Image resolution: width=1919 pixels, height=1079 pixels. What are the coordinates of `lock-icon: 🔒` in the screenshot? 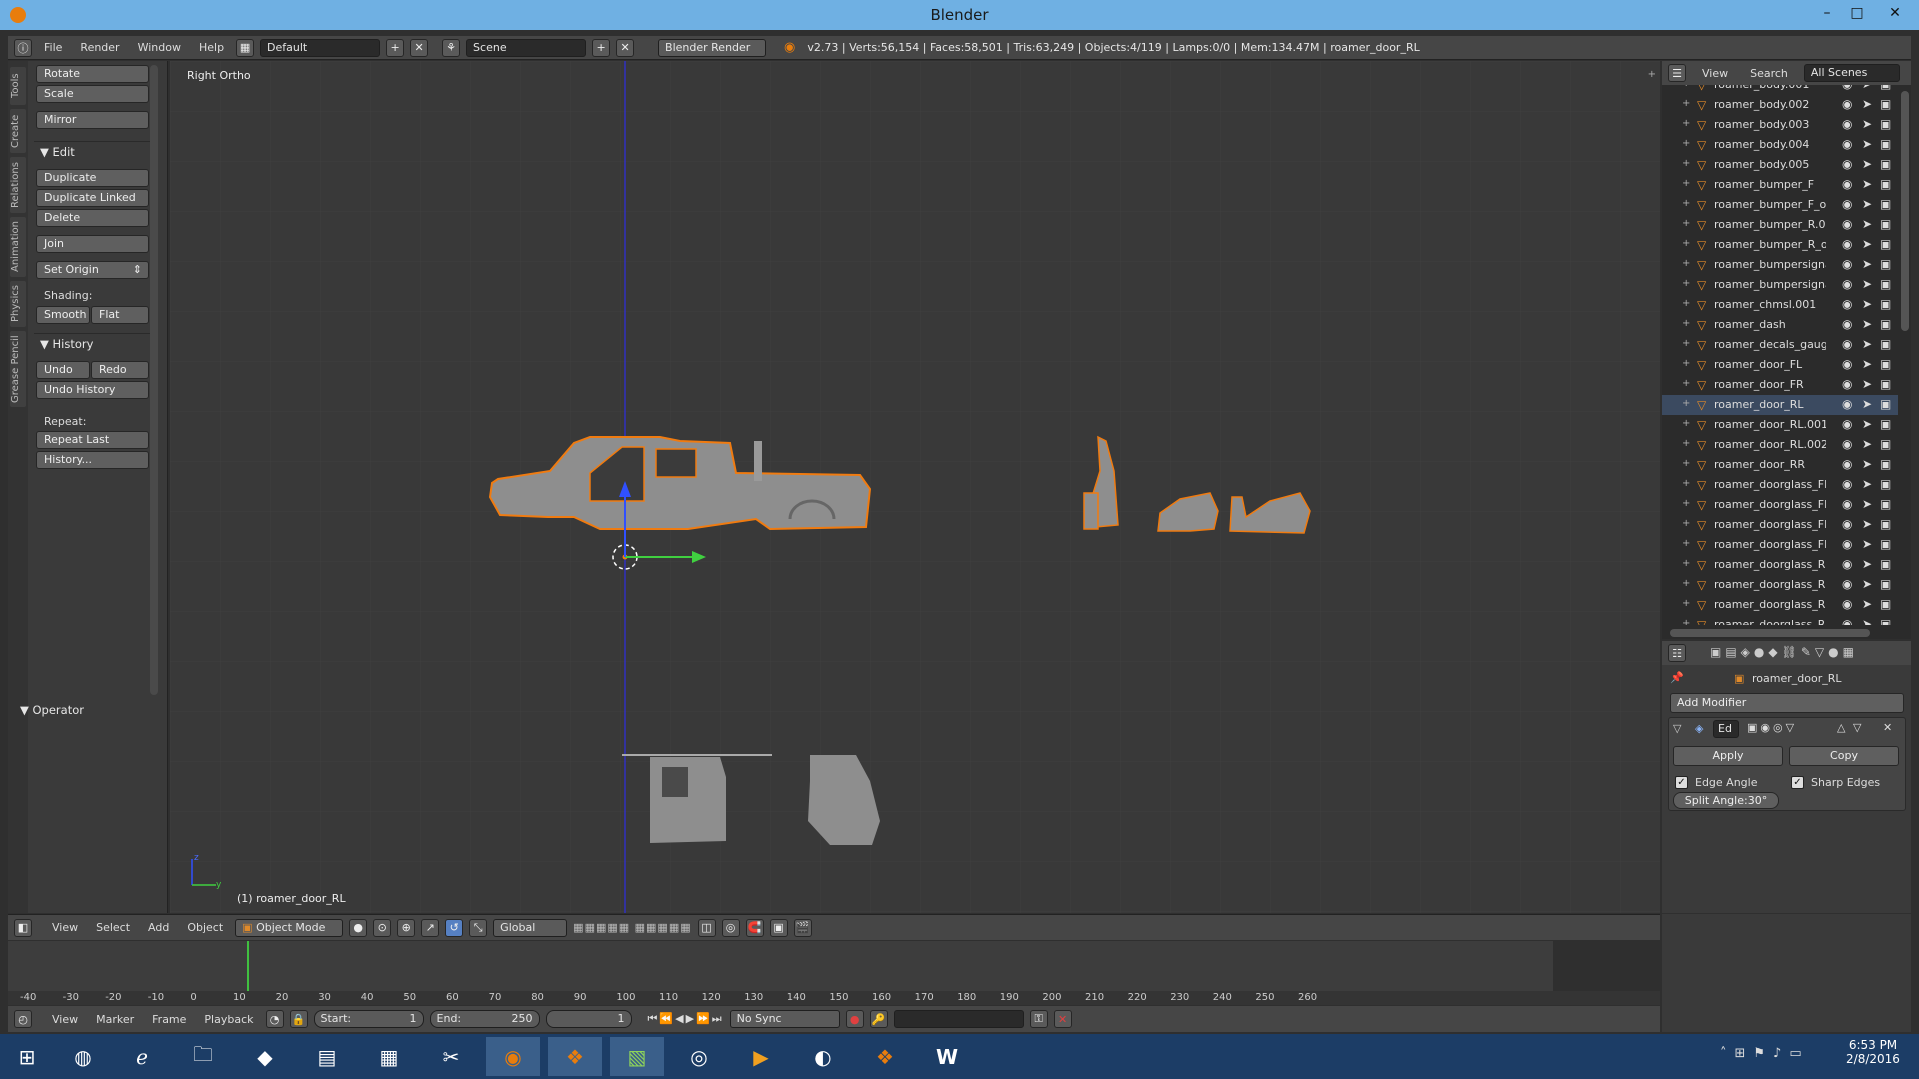 It's located at (298, 1019).